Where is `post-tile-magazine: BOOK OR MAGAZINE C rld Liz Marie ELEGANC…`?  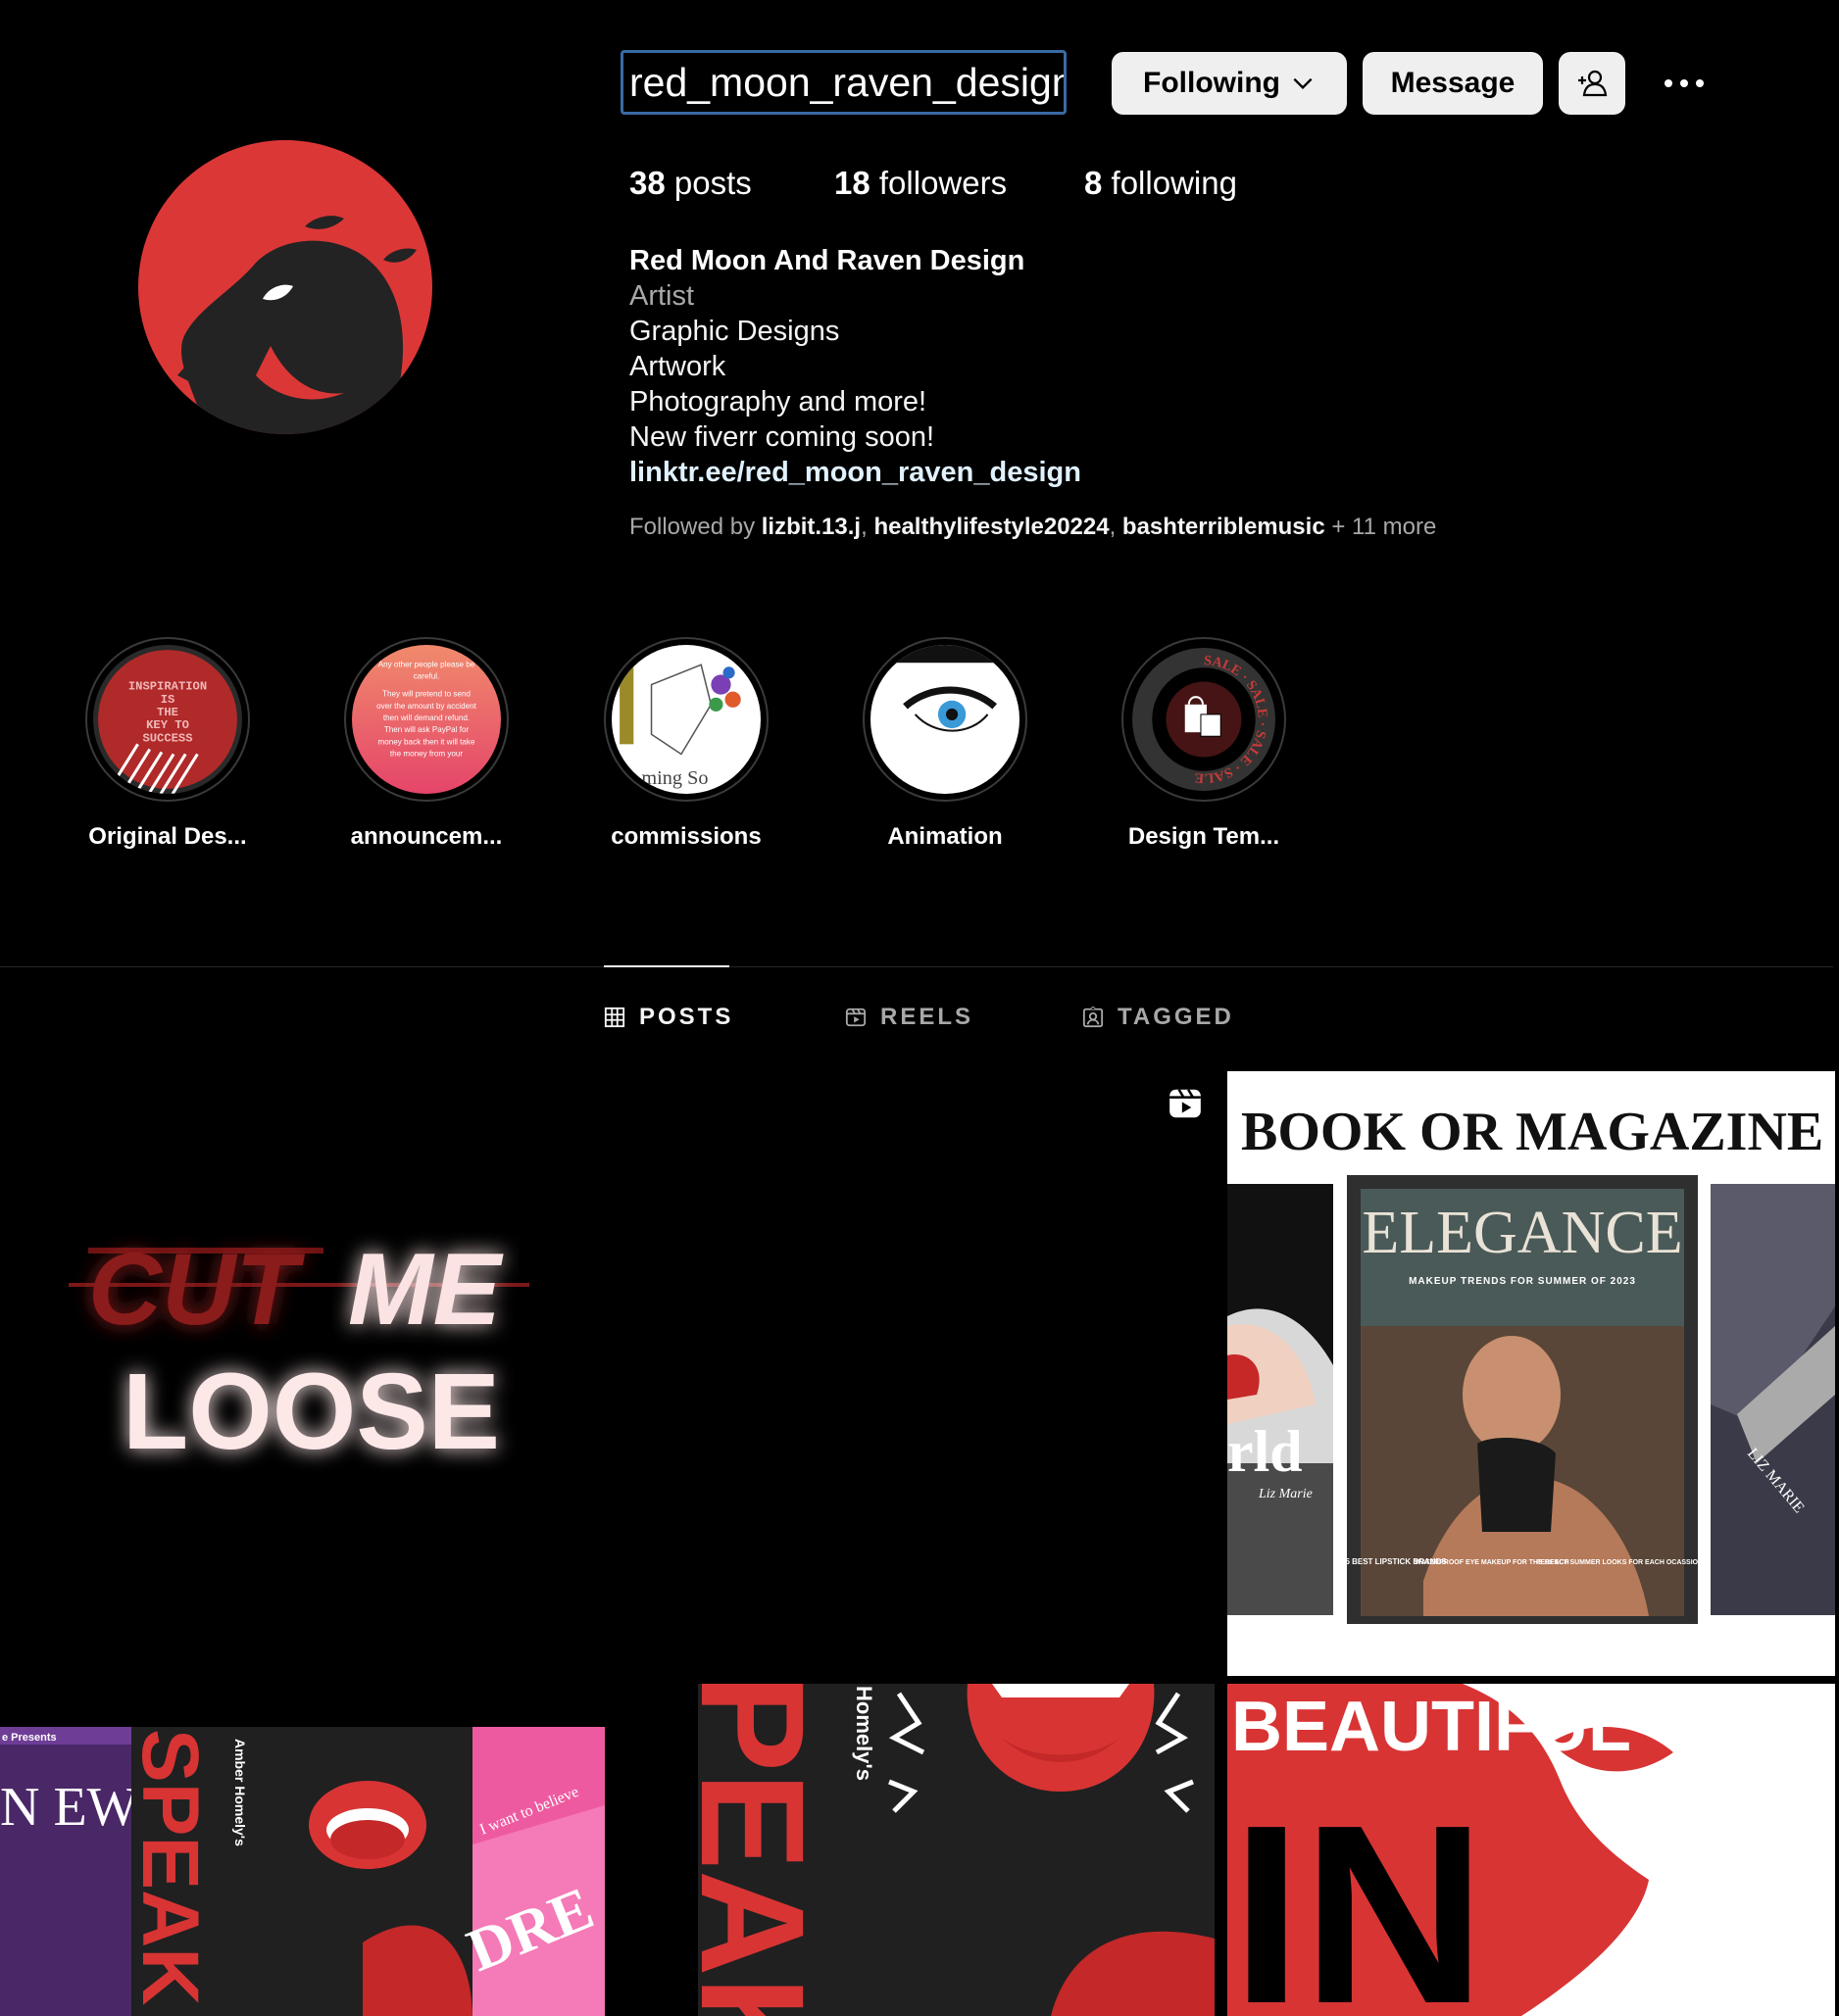 post-tile-magazine: BOOK OR MAGAZINE C rld Liz Marie ELEGANC… is located at coordinates (1531, 1373).